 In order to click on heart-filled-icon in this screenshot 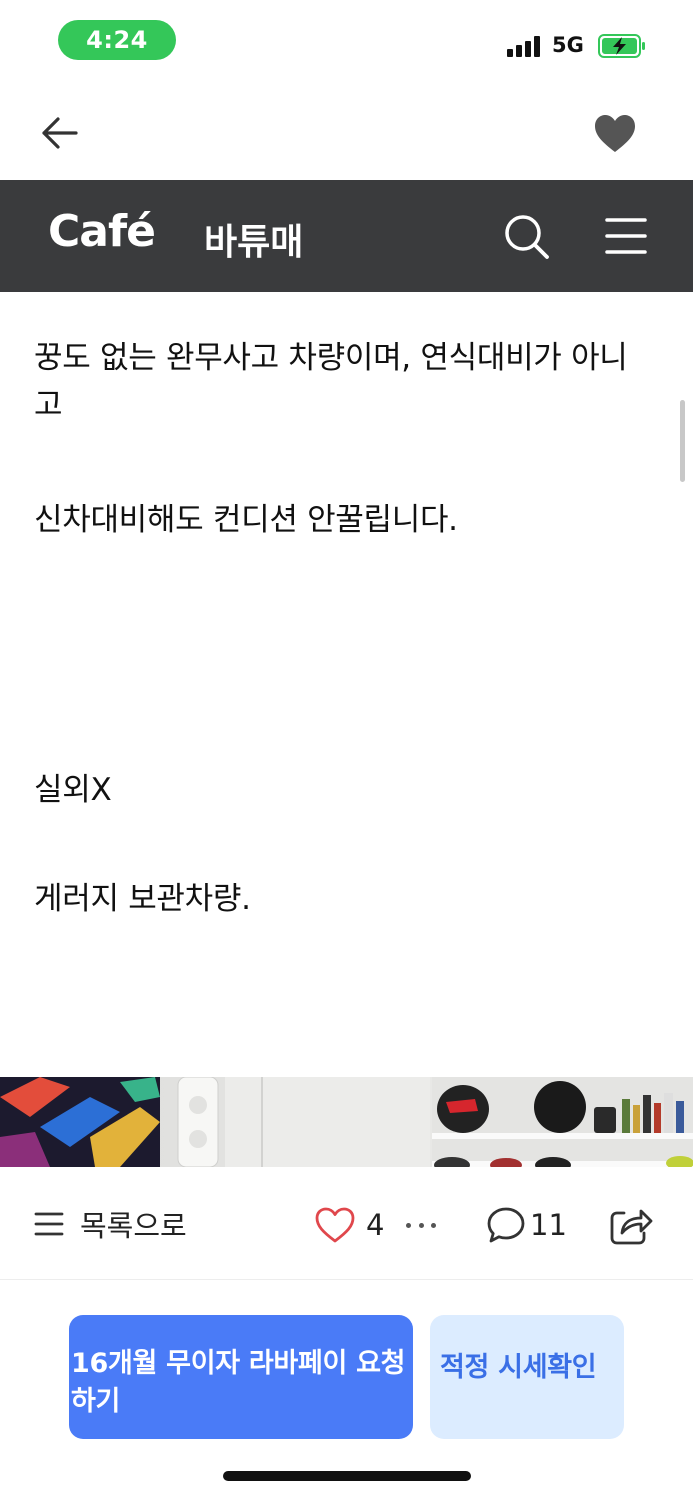, I will do `click(615, 134)`.